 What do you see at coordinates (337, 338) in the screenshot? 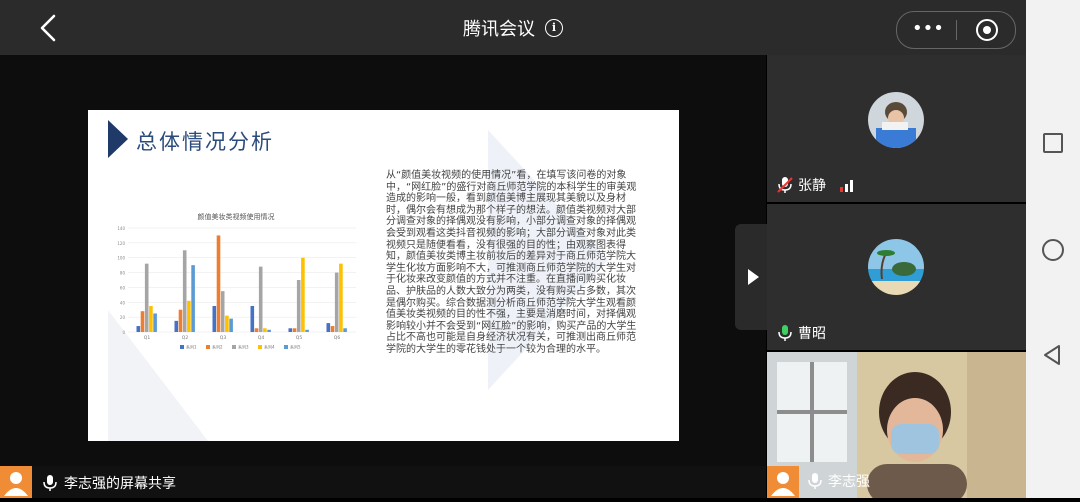
I see `x-tick-label: Q6` at bounding box center [337, 338].